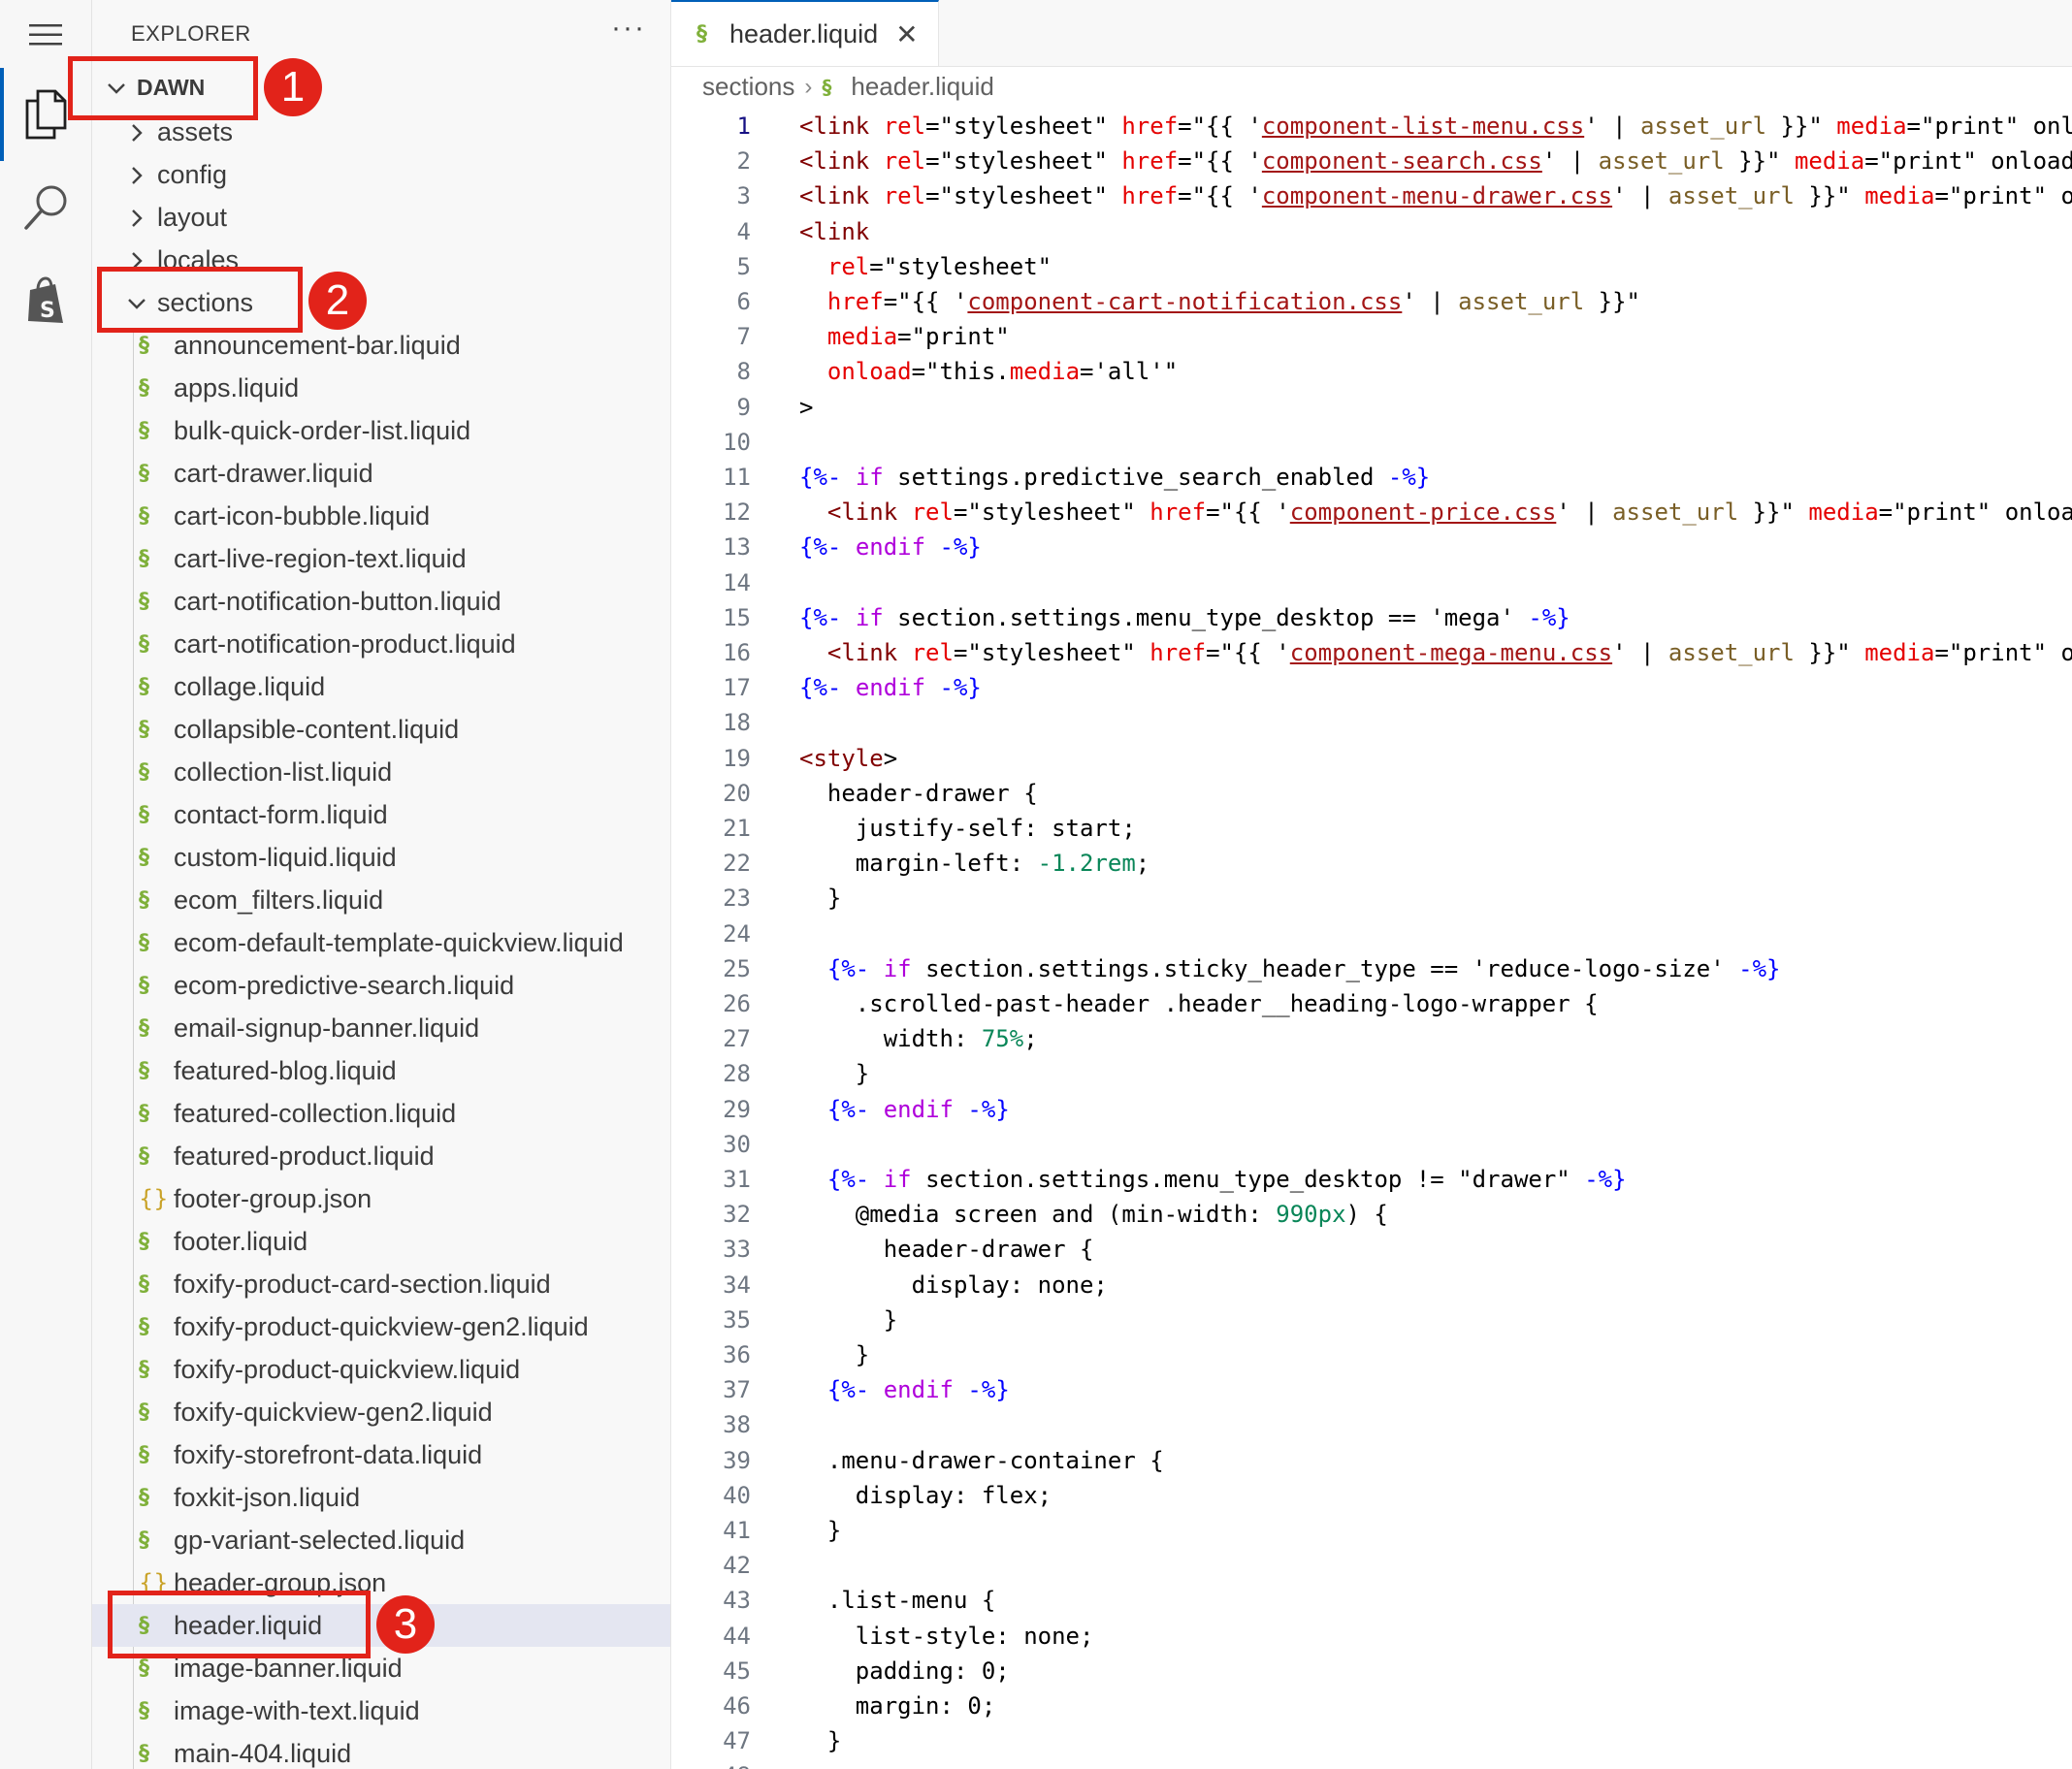 The width and height of the screenshot is (2072, 1769). I want to click on line-number: 47, so click(737, 1741).